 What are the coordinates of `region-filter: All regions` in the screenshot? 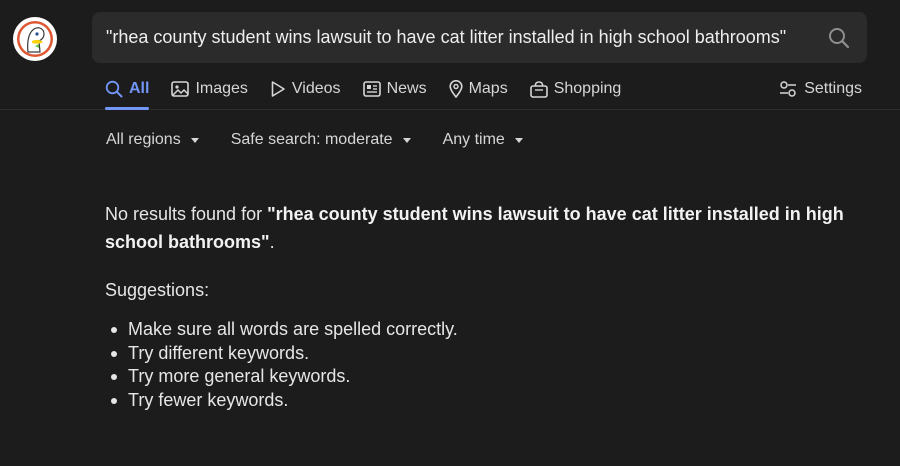 It's located at (152, 140).